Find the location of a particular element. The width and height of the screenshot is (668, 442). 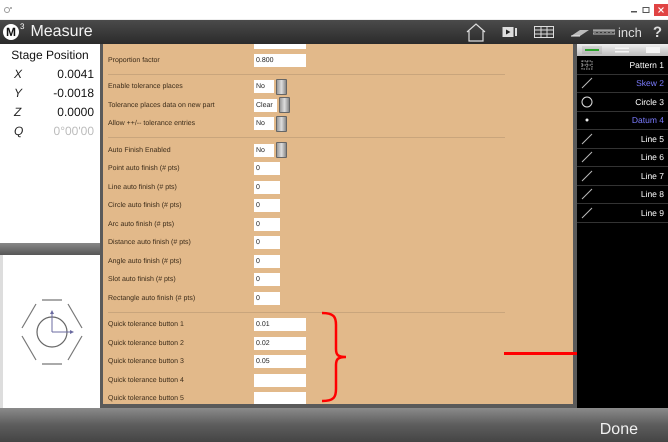

logo-superscript: 3 is located at coordinates (22, 26).